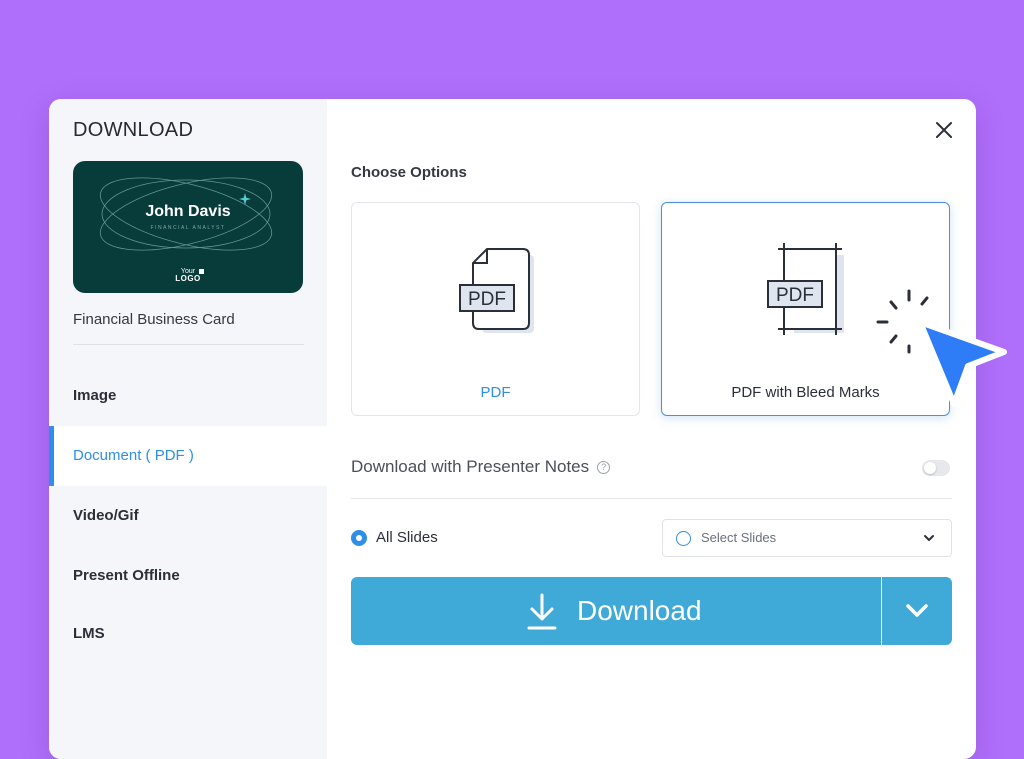  Describe the element at coordinates (188, 456) in the screenshot. I see `sidebar-item-document-pdf: Document ( PDF )` at that location.